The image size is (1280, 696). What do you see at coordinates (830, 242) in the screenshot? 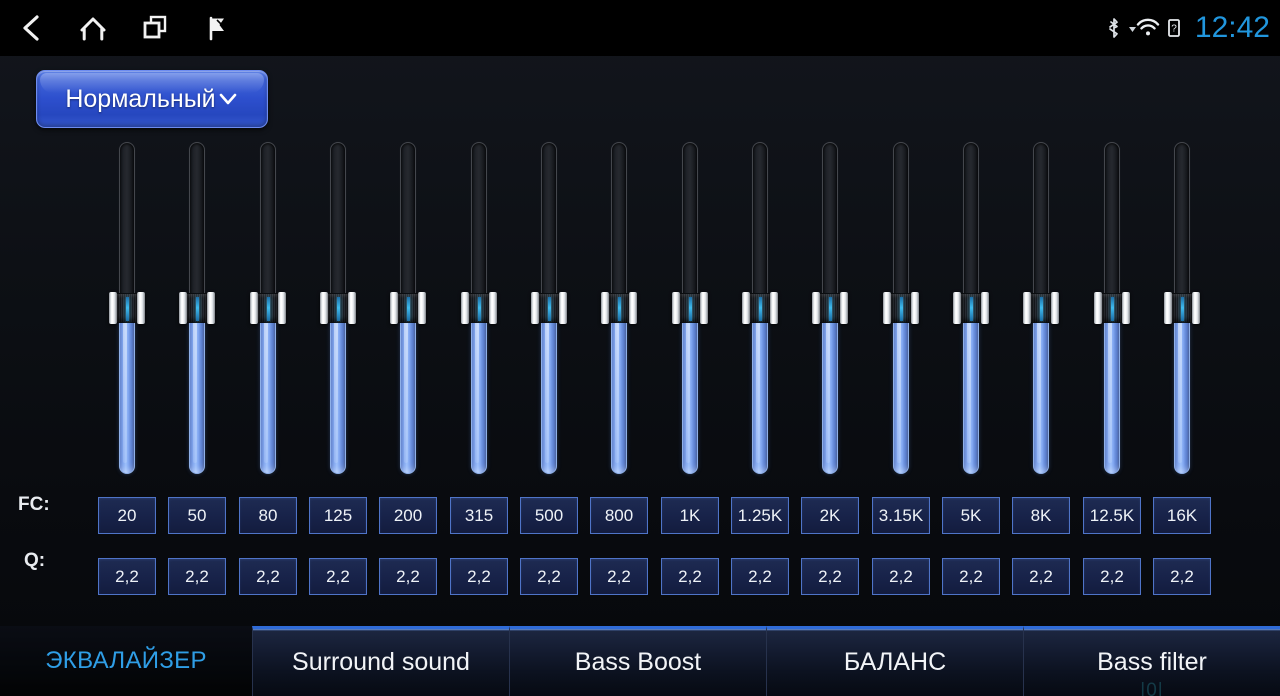
I see `eq-slider-2K` at bounding box center [830, 242].